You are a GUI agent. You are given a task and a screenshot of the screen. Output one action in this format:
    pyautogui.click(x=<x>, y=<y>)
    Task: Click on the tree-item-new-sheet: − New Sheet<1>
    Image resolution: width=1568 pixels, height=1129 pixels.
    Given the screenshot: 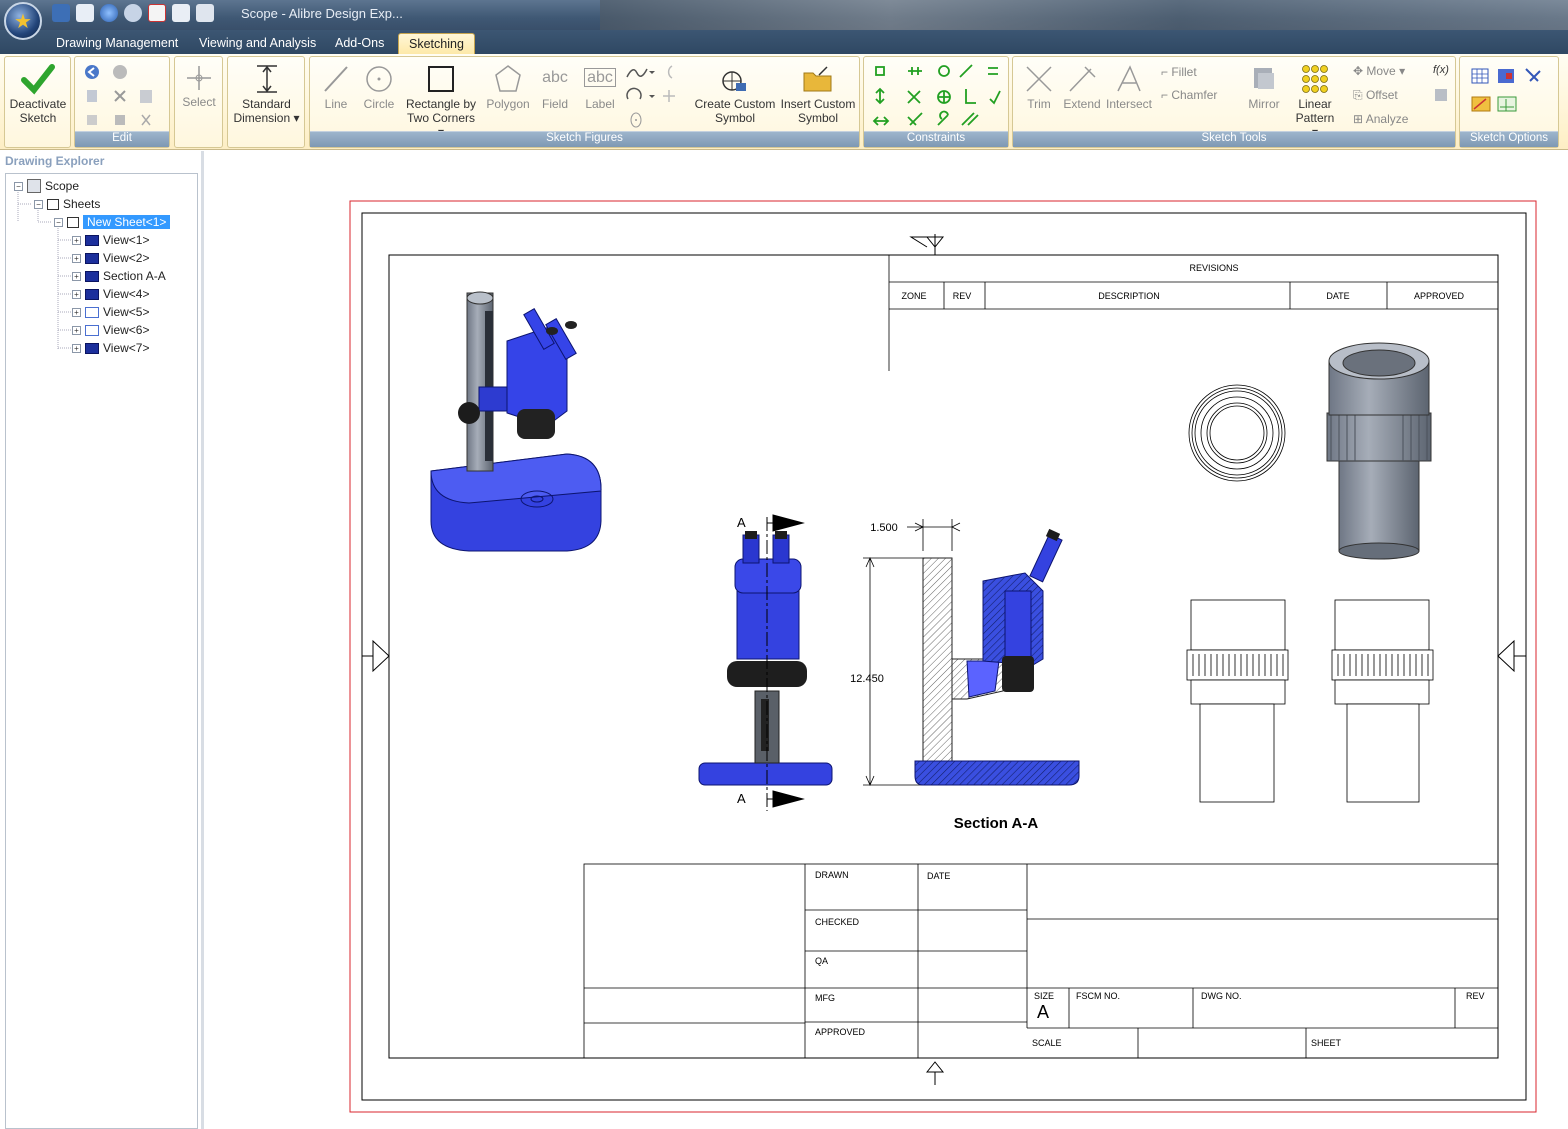 What is the action you would take?
    pyautogui.click(x=112, y=222)
    